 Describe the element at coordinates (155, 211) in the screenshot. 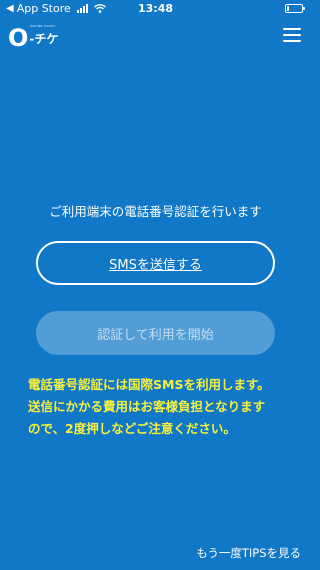

I see `instruction-text: ご利用端末の電話番号認証を行います` at that location.